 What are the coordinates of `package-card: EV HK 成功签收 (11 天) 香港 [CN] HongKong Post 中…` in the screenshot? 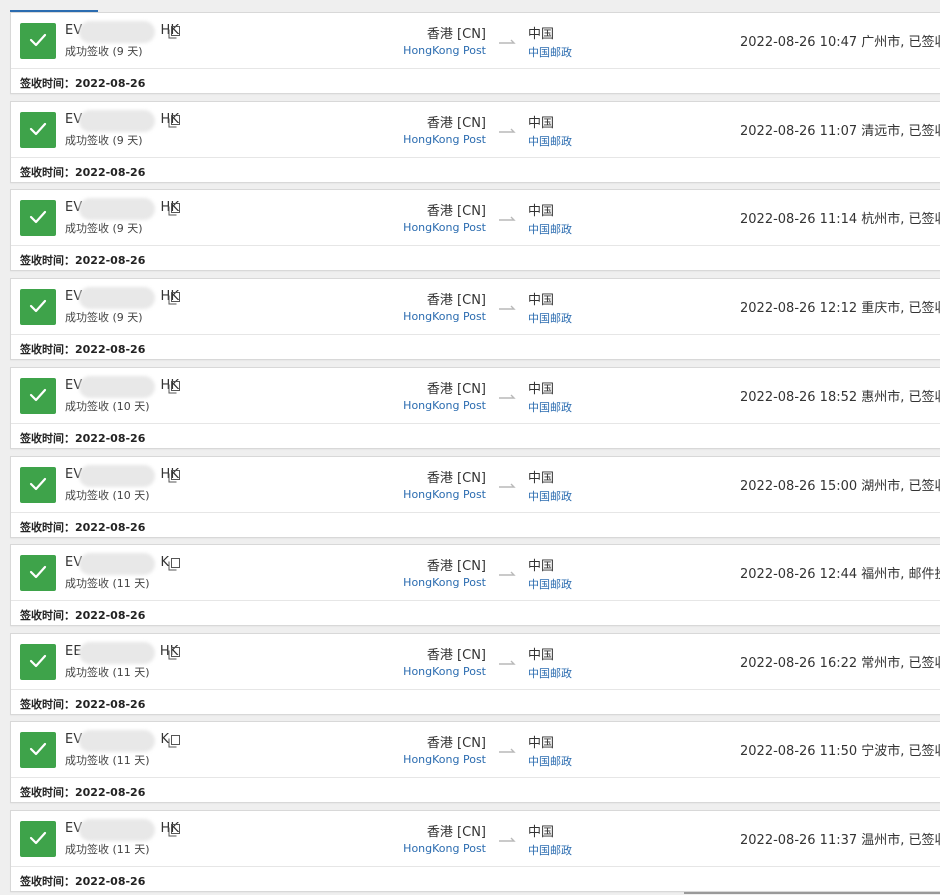 It's located at (475, 851).